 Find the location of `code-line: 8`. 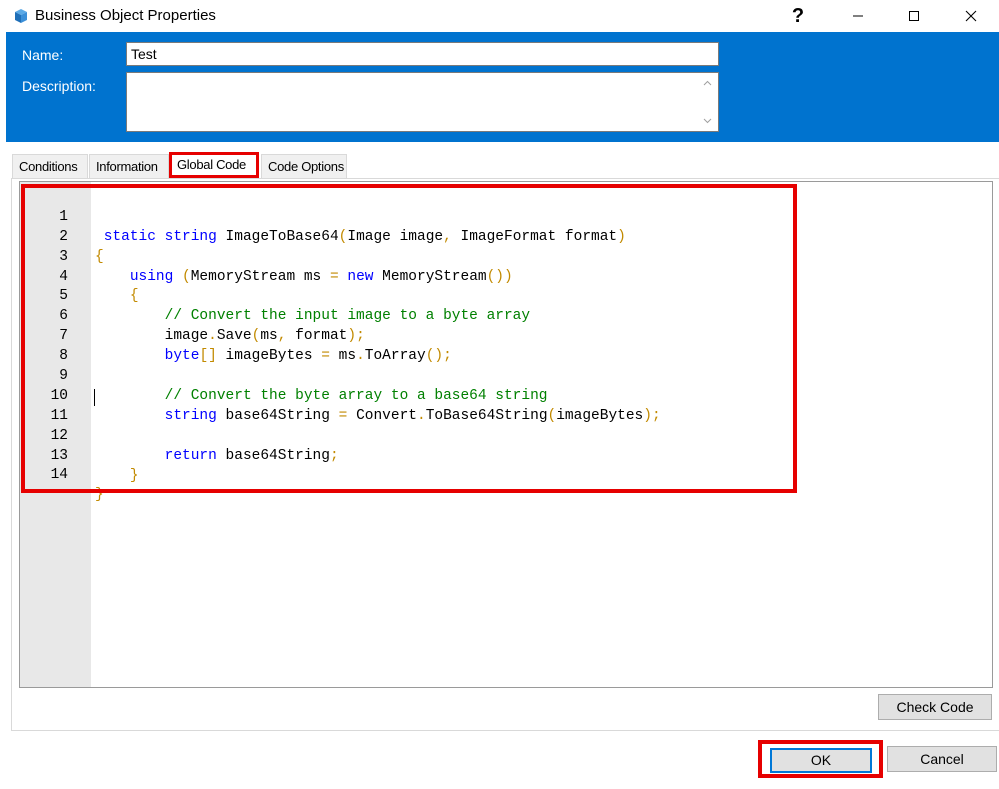

code-line: 8 is located at coordinates (506, 345).